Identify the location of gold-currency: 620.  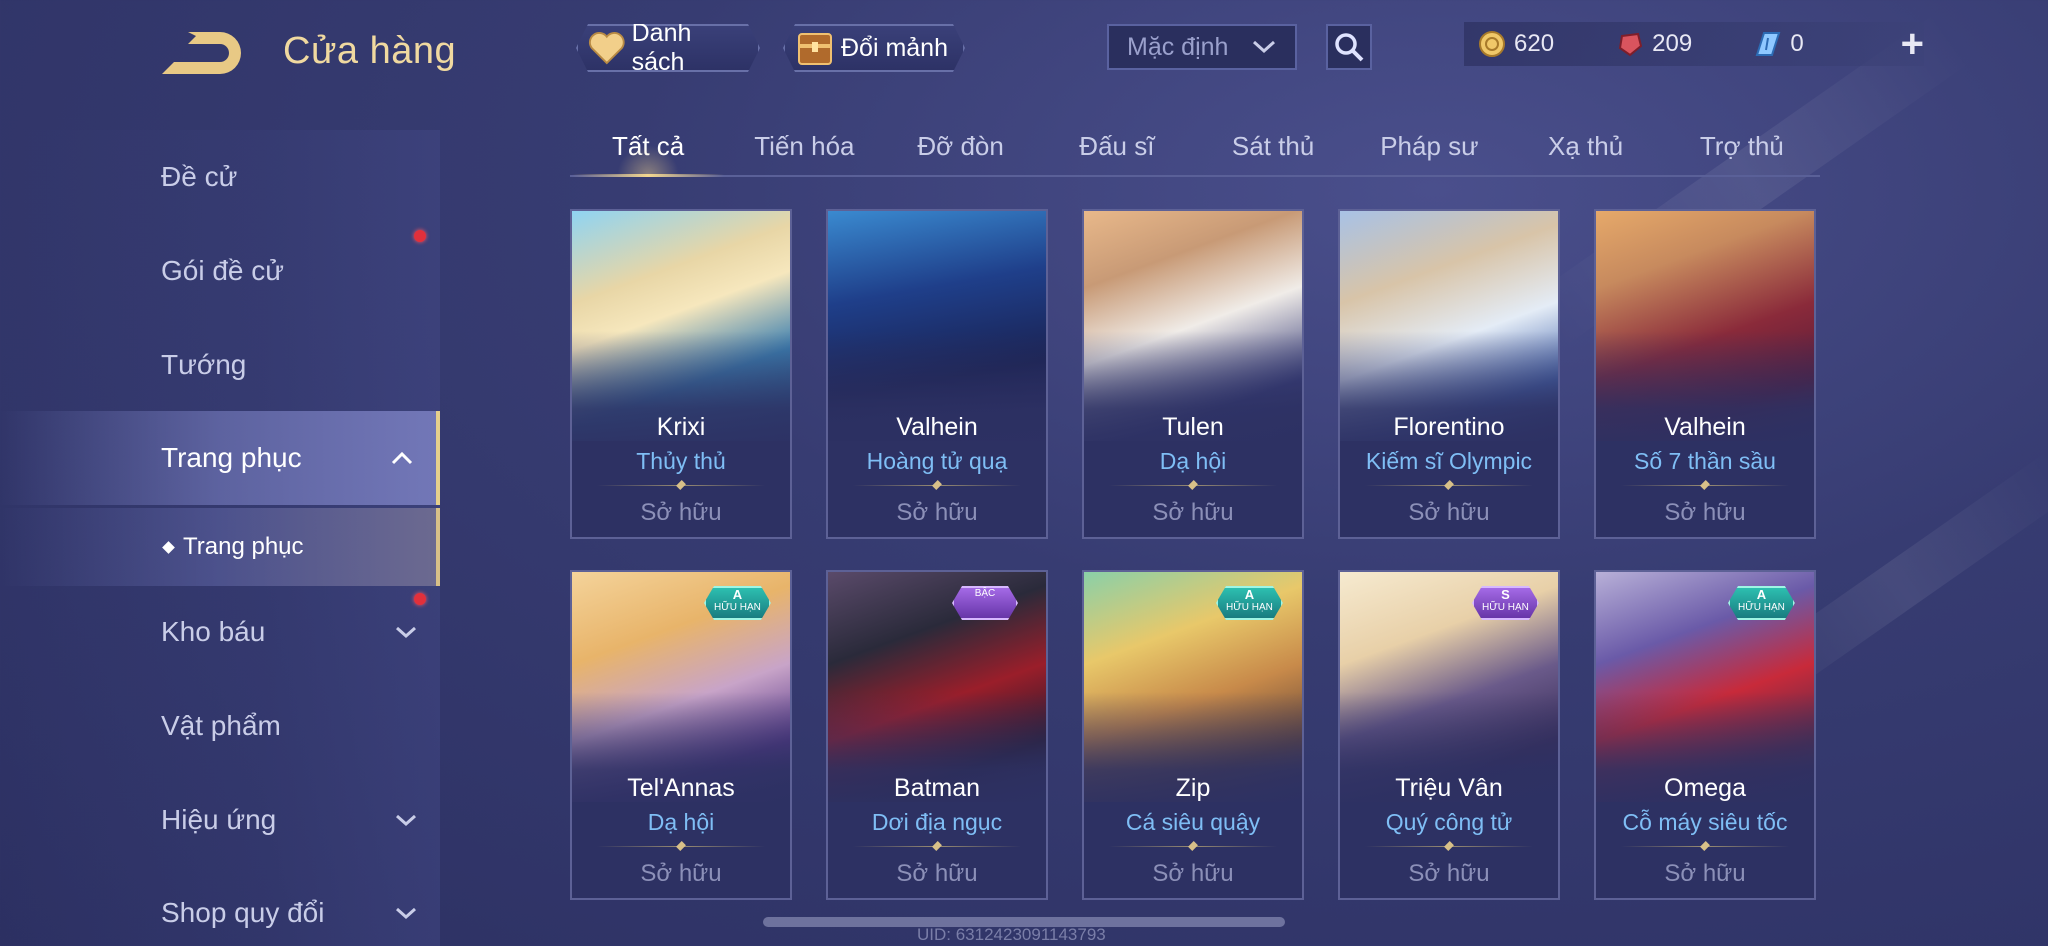
(1541, 44).